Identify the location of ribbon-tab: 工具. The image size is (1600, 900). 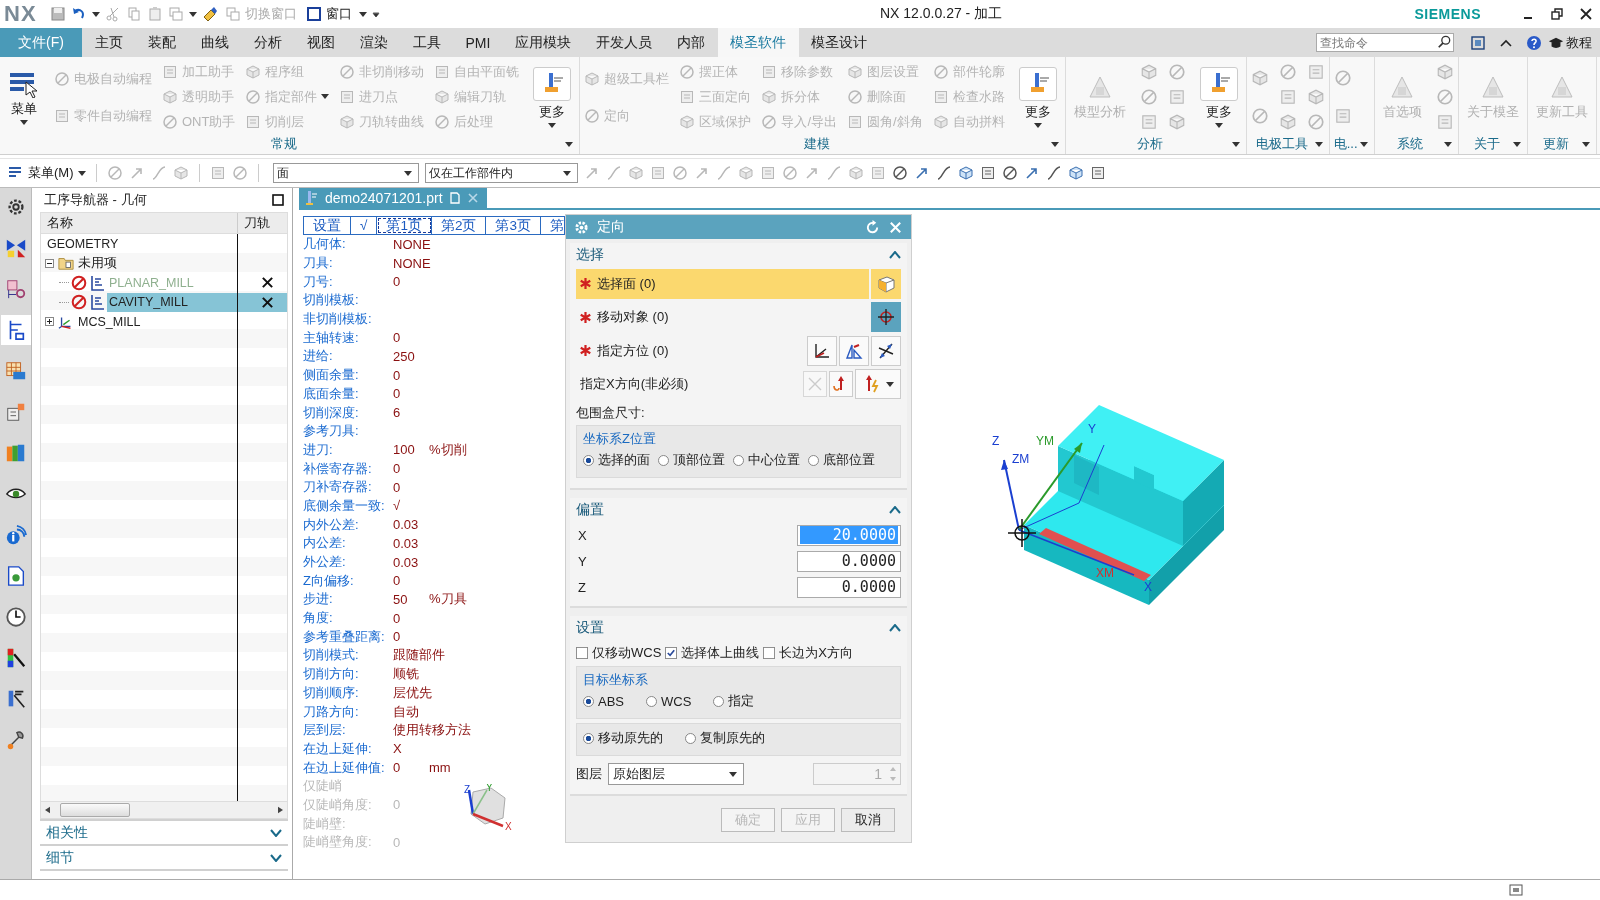
(426, 42).